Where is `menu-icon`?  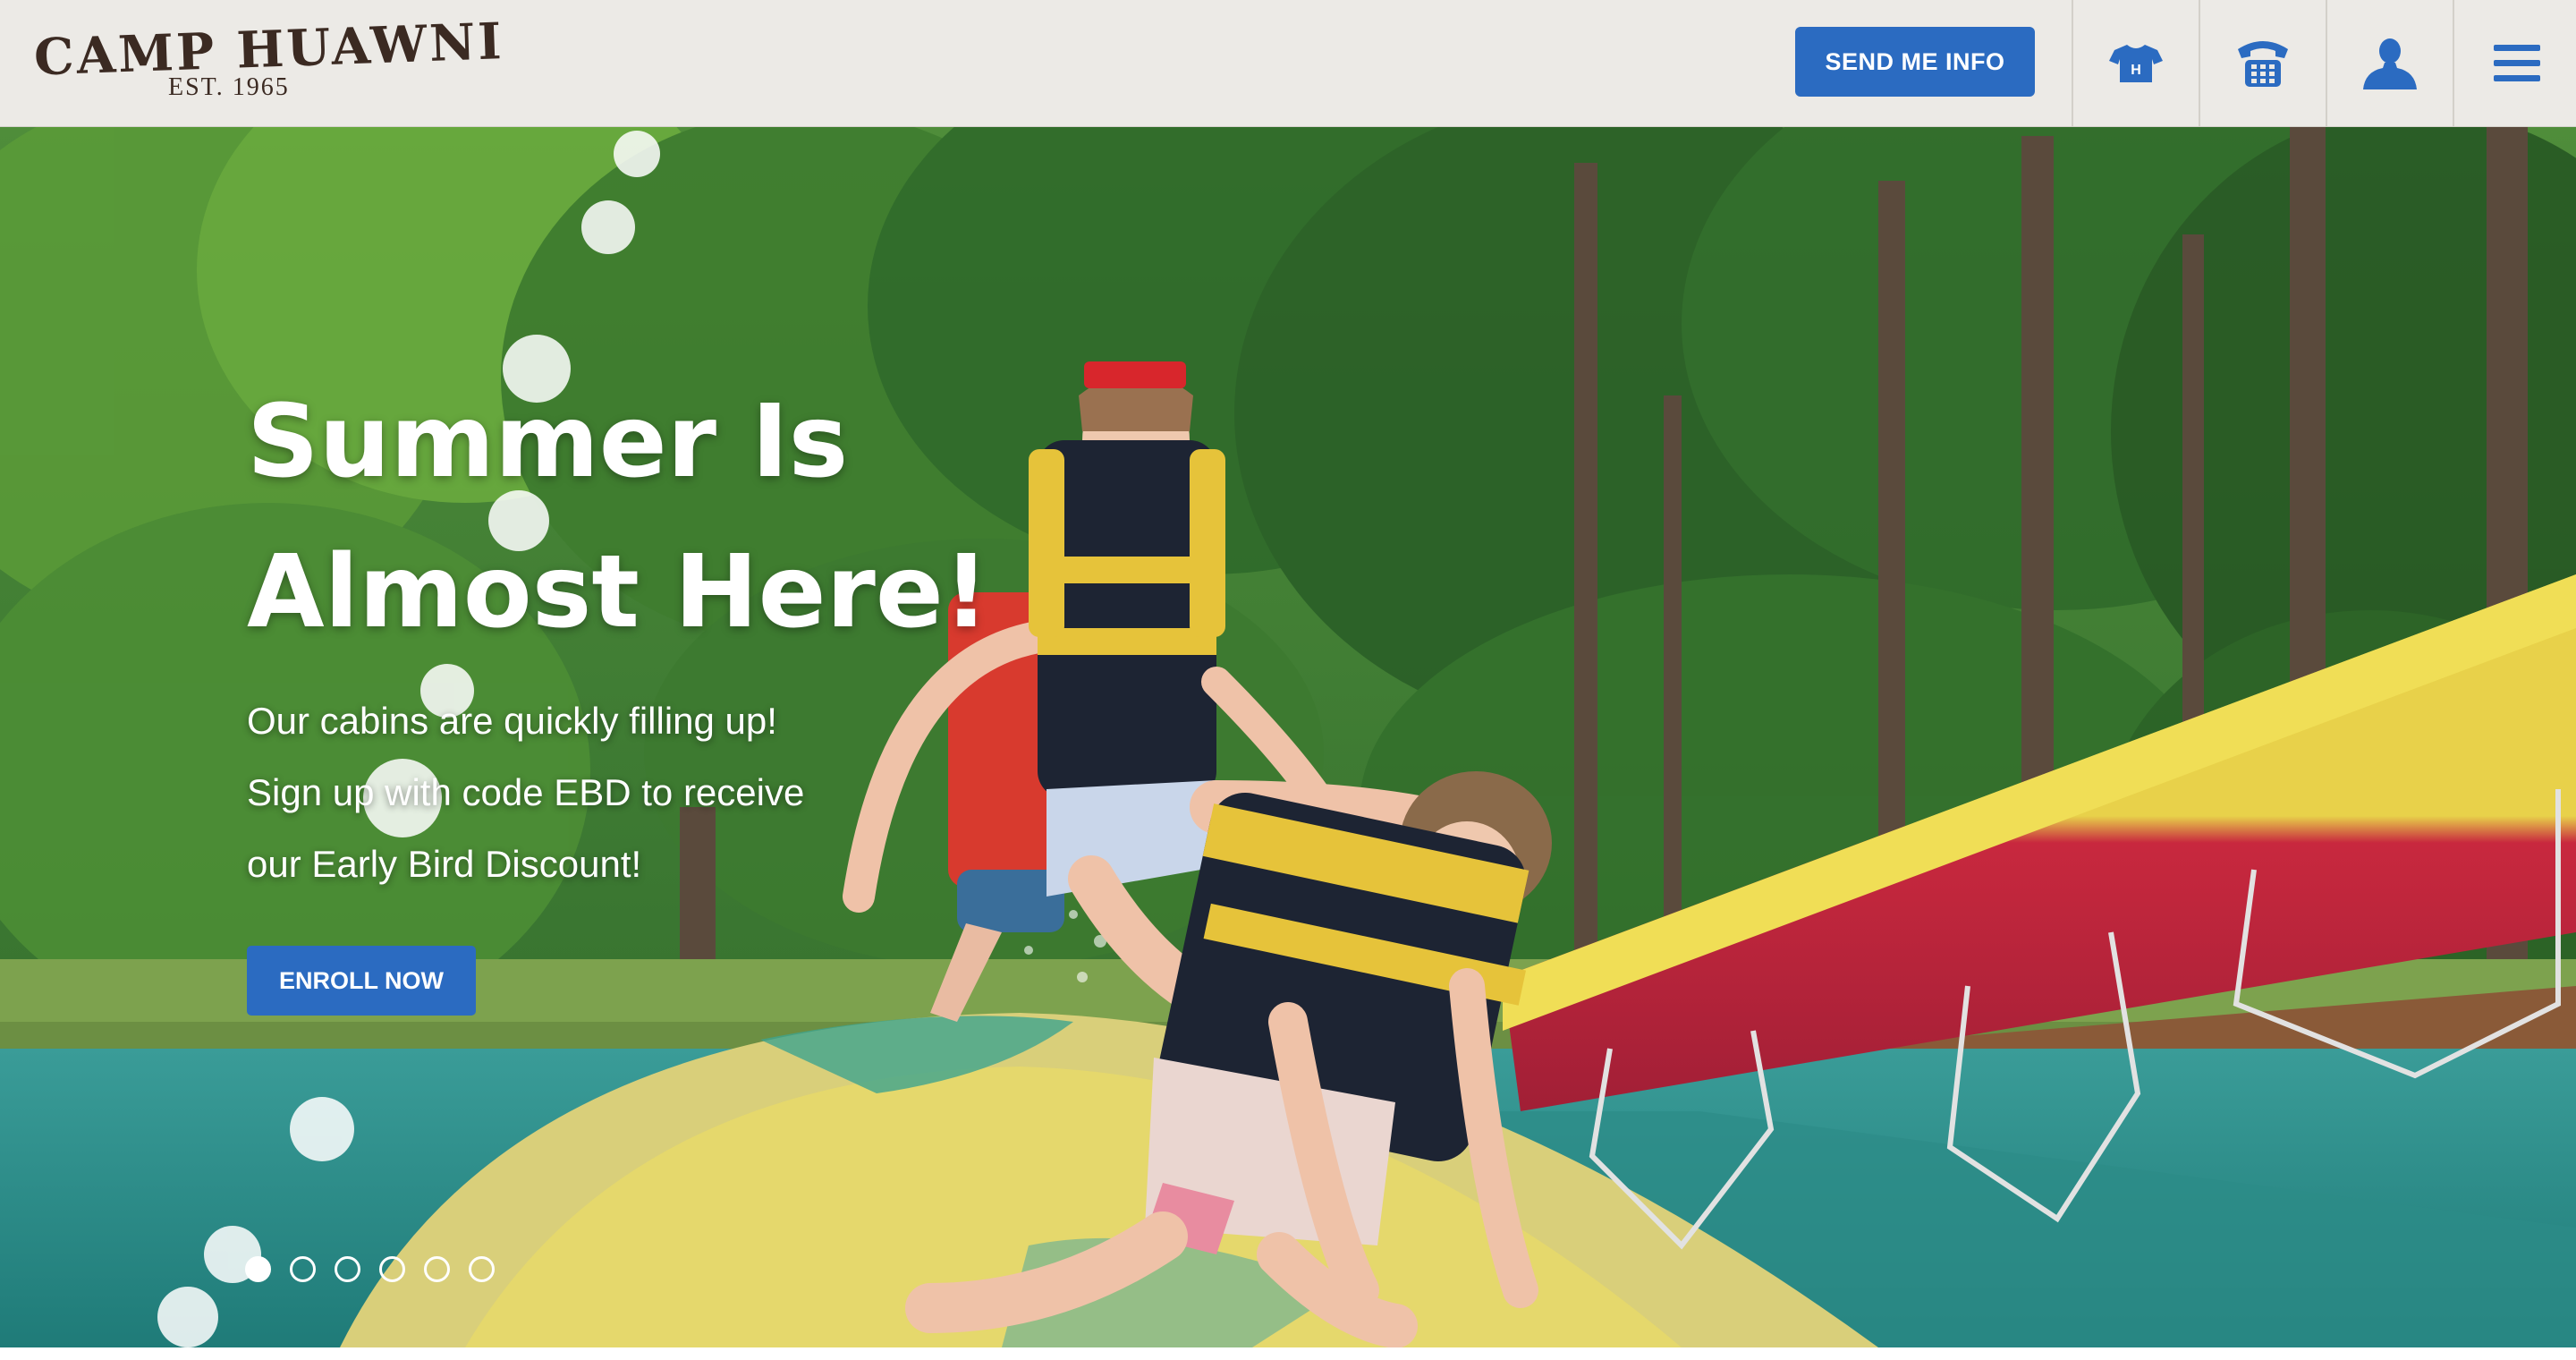 menu-icon is located at coordinates (2517, 63).